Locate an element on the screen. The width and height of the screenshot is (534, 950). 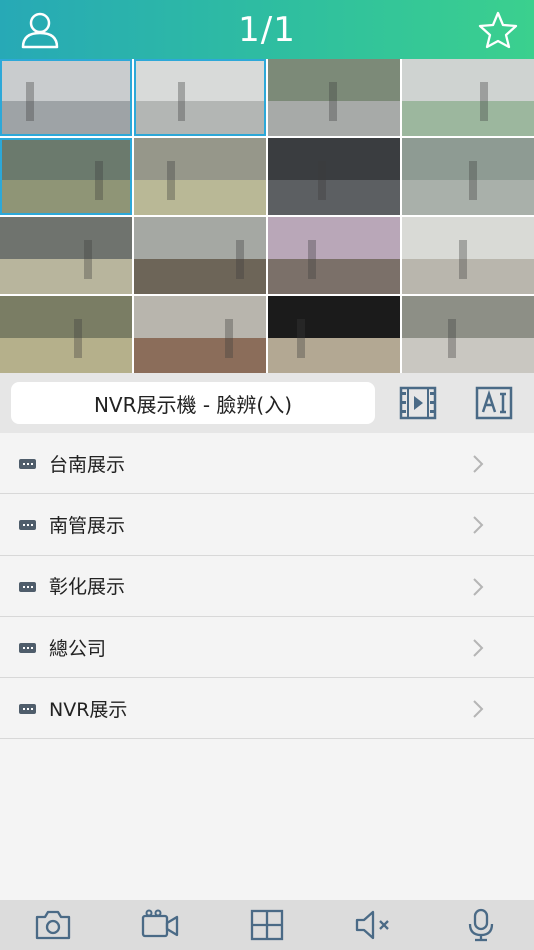
list-item: 台南展示 is located at coordinates (267, 464).